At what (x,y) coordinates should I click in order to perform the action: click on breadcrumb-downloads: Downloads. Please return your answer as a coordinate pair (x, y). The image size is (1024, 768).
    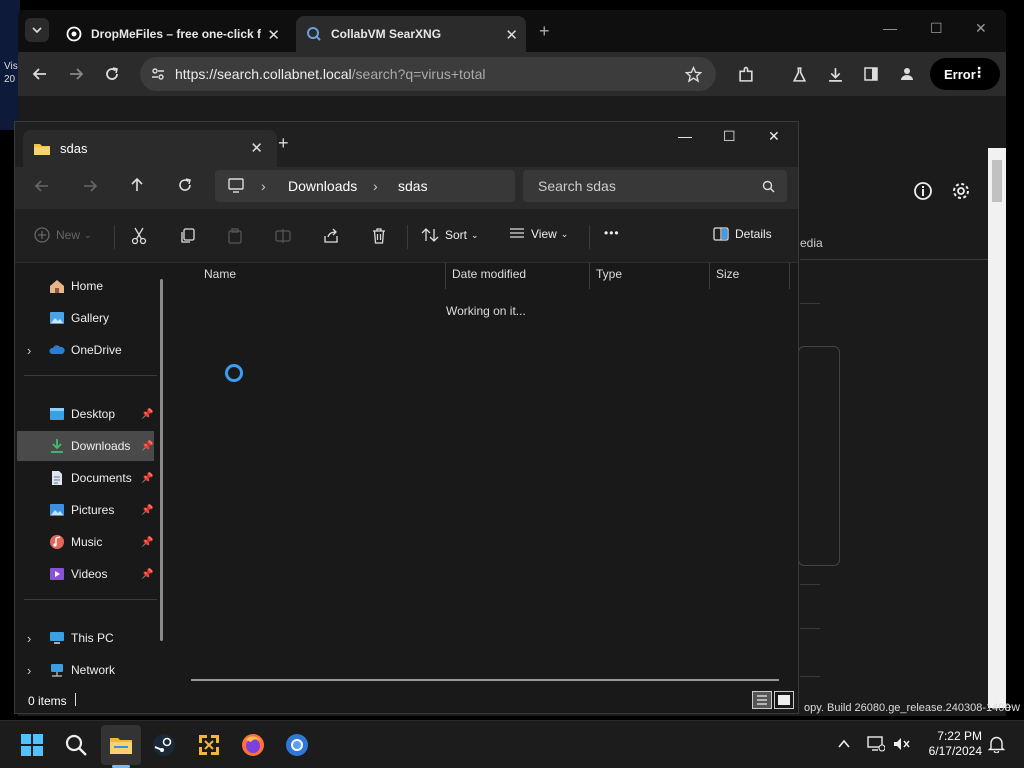
    Looking at the image, I should click on (322, 186).